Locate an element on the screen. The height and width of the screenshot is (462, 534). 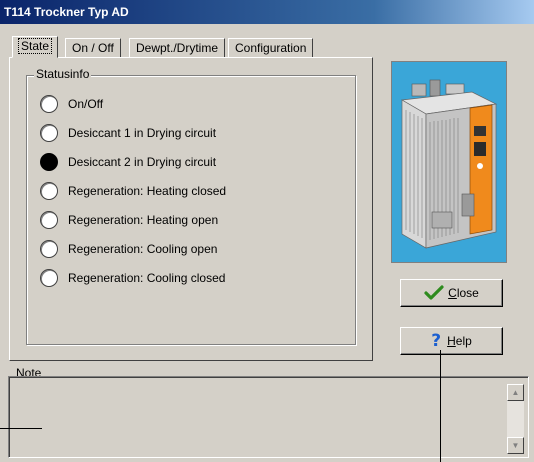
tab-dewpt-drytime-label: Dewpt./Drytime is located at coordinates (177, 48).